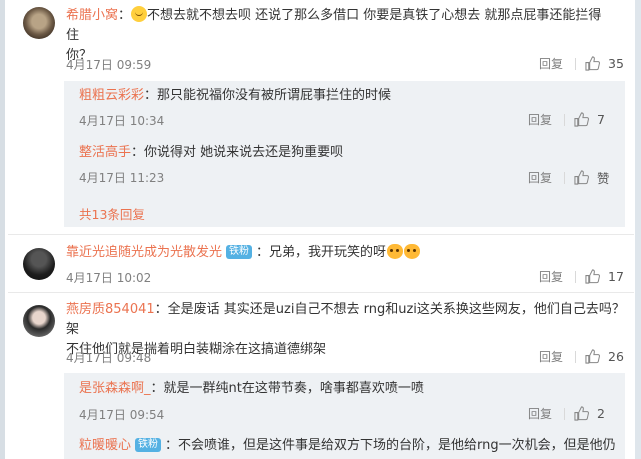 The width and height of the screenshot is (641, 459). What do you see at coordinates (105, 152) in the screenshot?
I see `reply-username: 整活高手` at bounding box center [105, 152].